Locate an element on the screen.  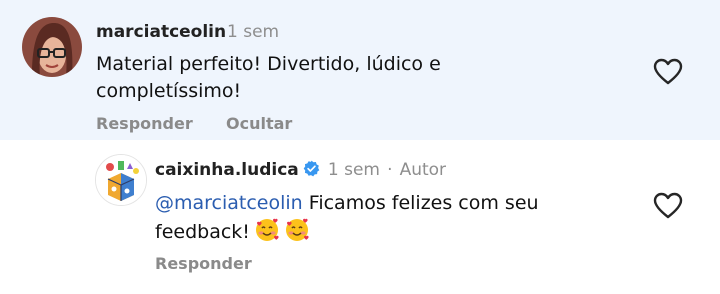
comment-username: marciatceolin is located at coordinates (161, 32).